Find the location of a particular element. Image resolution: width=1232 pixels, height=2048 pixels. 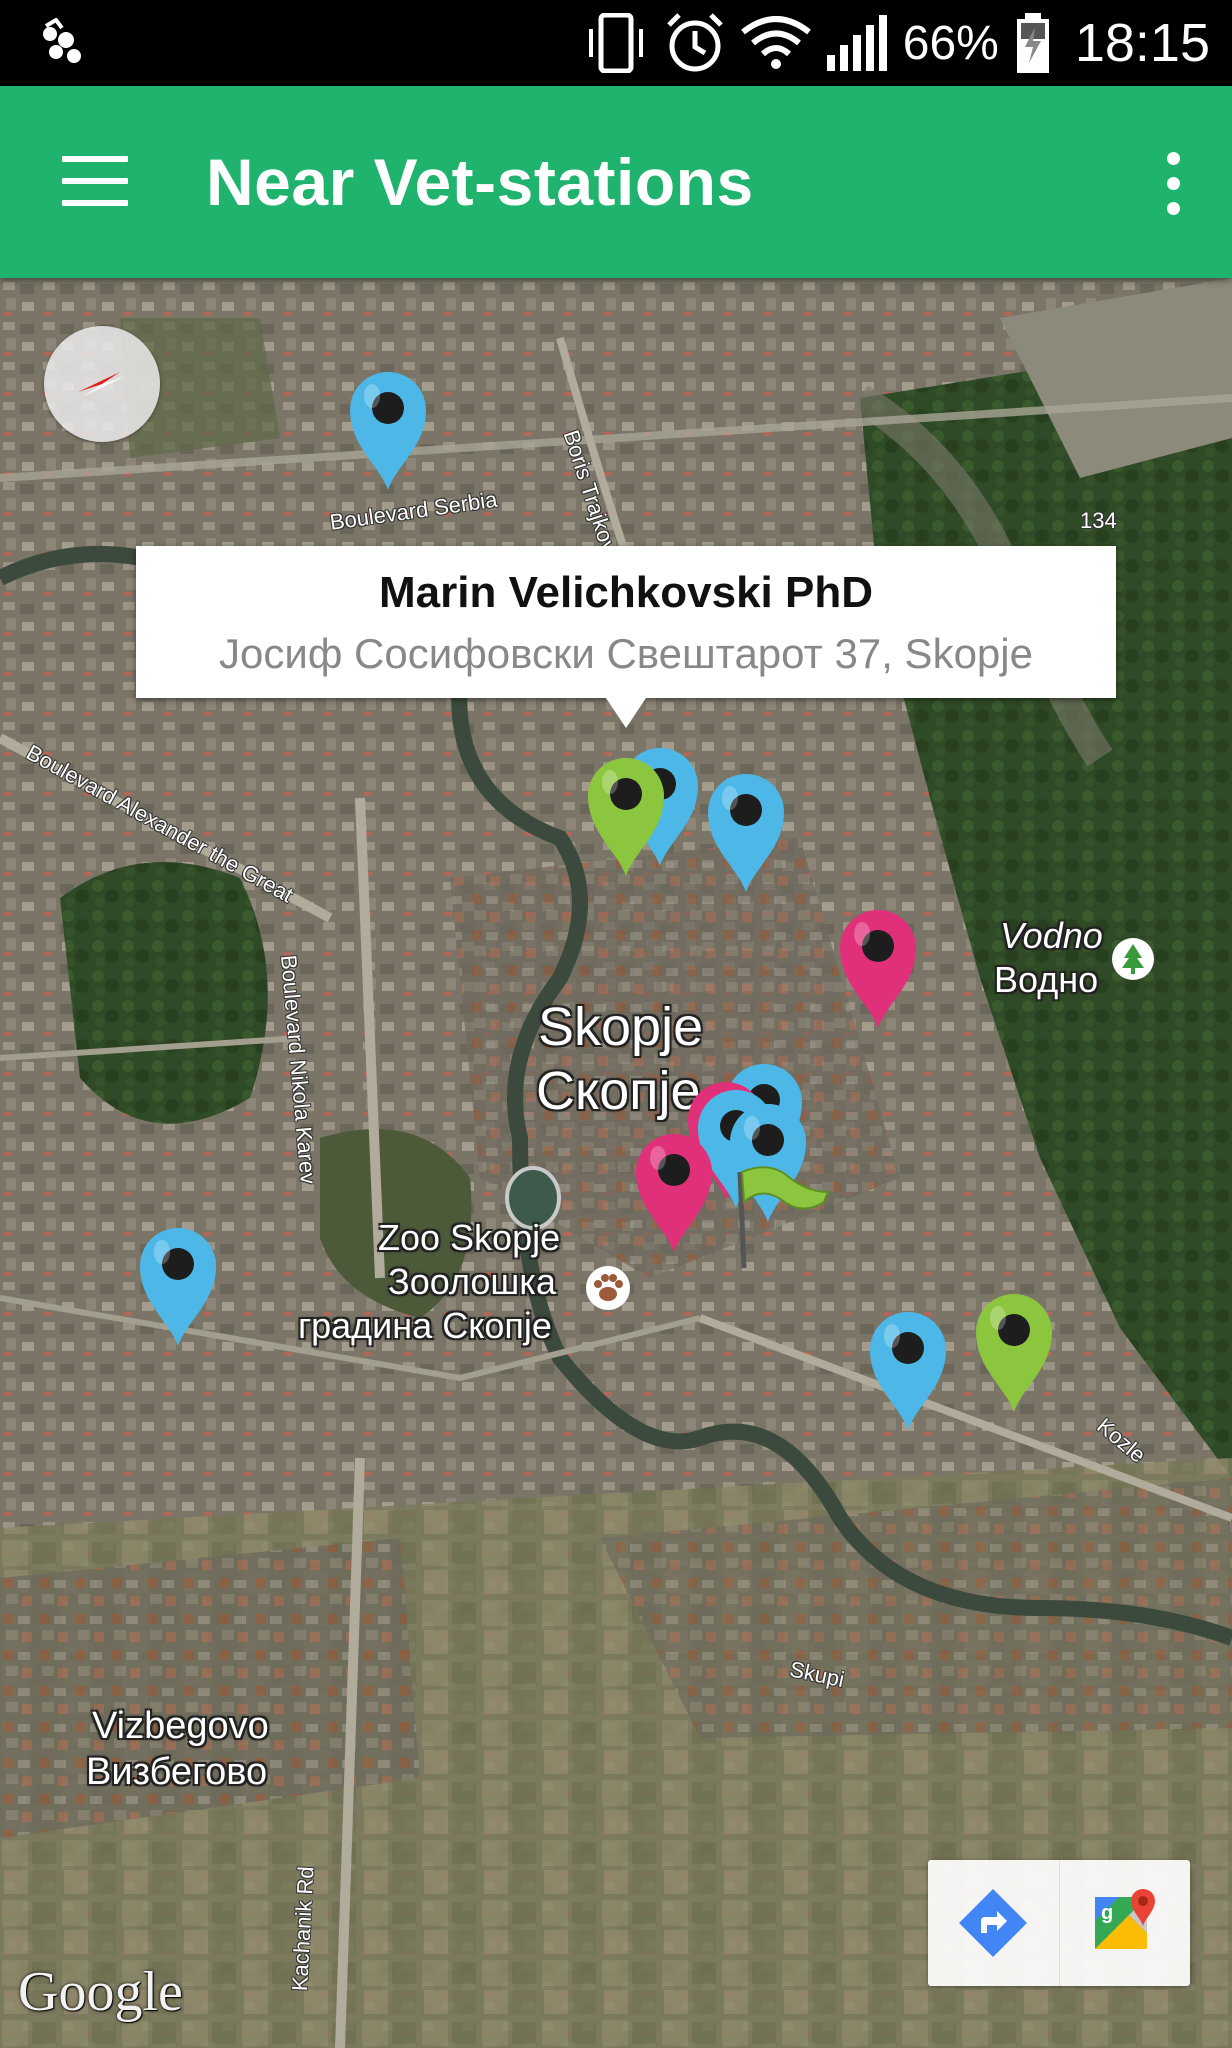

open-in-maps-button: g is located at coordinates (1124, 1923).